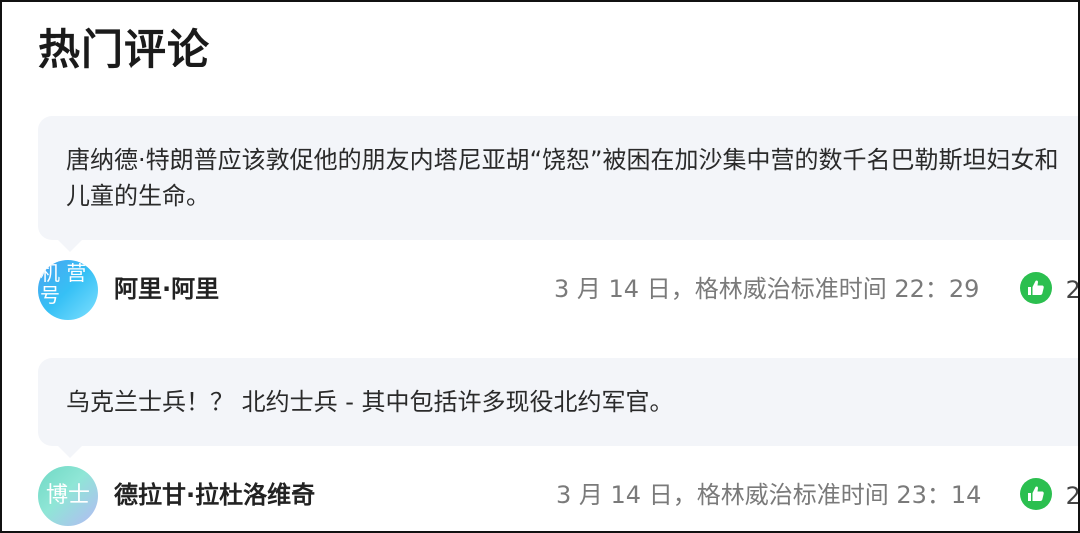 This screenshot has height=533, width=1080. I want to click on like-count: 25, so click(1072, 496).